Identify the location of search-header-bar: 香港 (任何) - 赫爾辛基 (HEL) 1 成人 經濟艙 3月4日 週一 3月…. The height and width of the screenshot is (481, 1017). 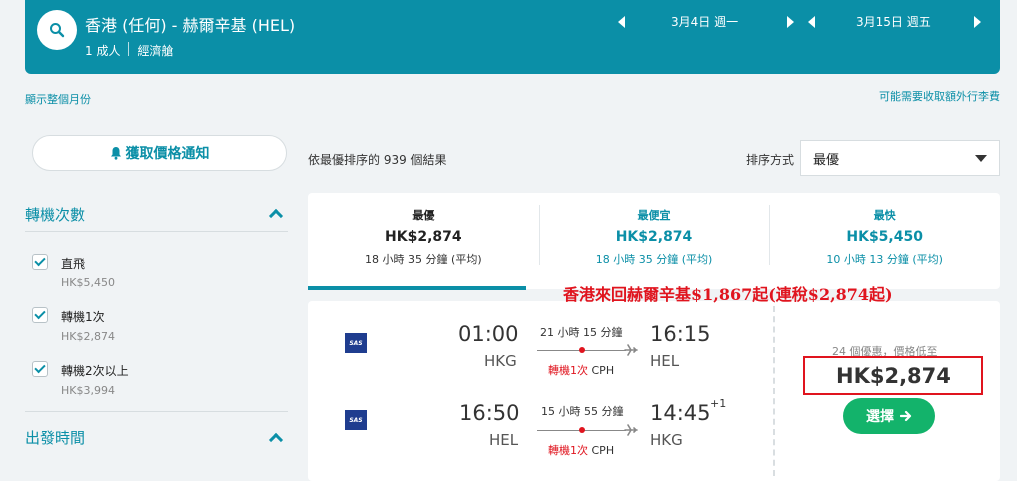
(512, 37).